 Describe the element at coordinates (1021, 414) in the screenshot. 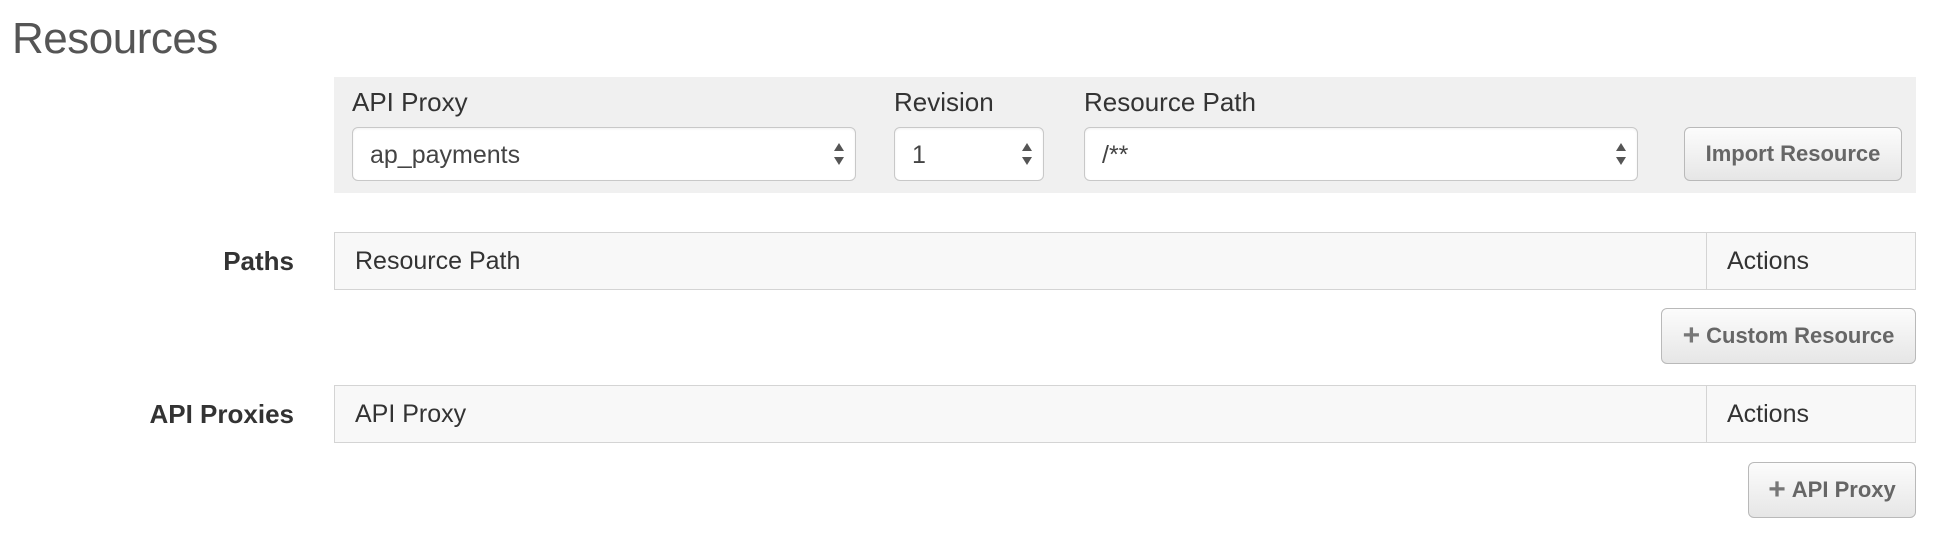

I see `api-proxies-column-api-proxy: API Proxy` at that location.